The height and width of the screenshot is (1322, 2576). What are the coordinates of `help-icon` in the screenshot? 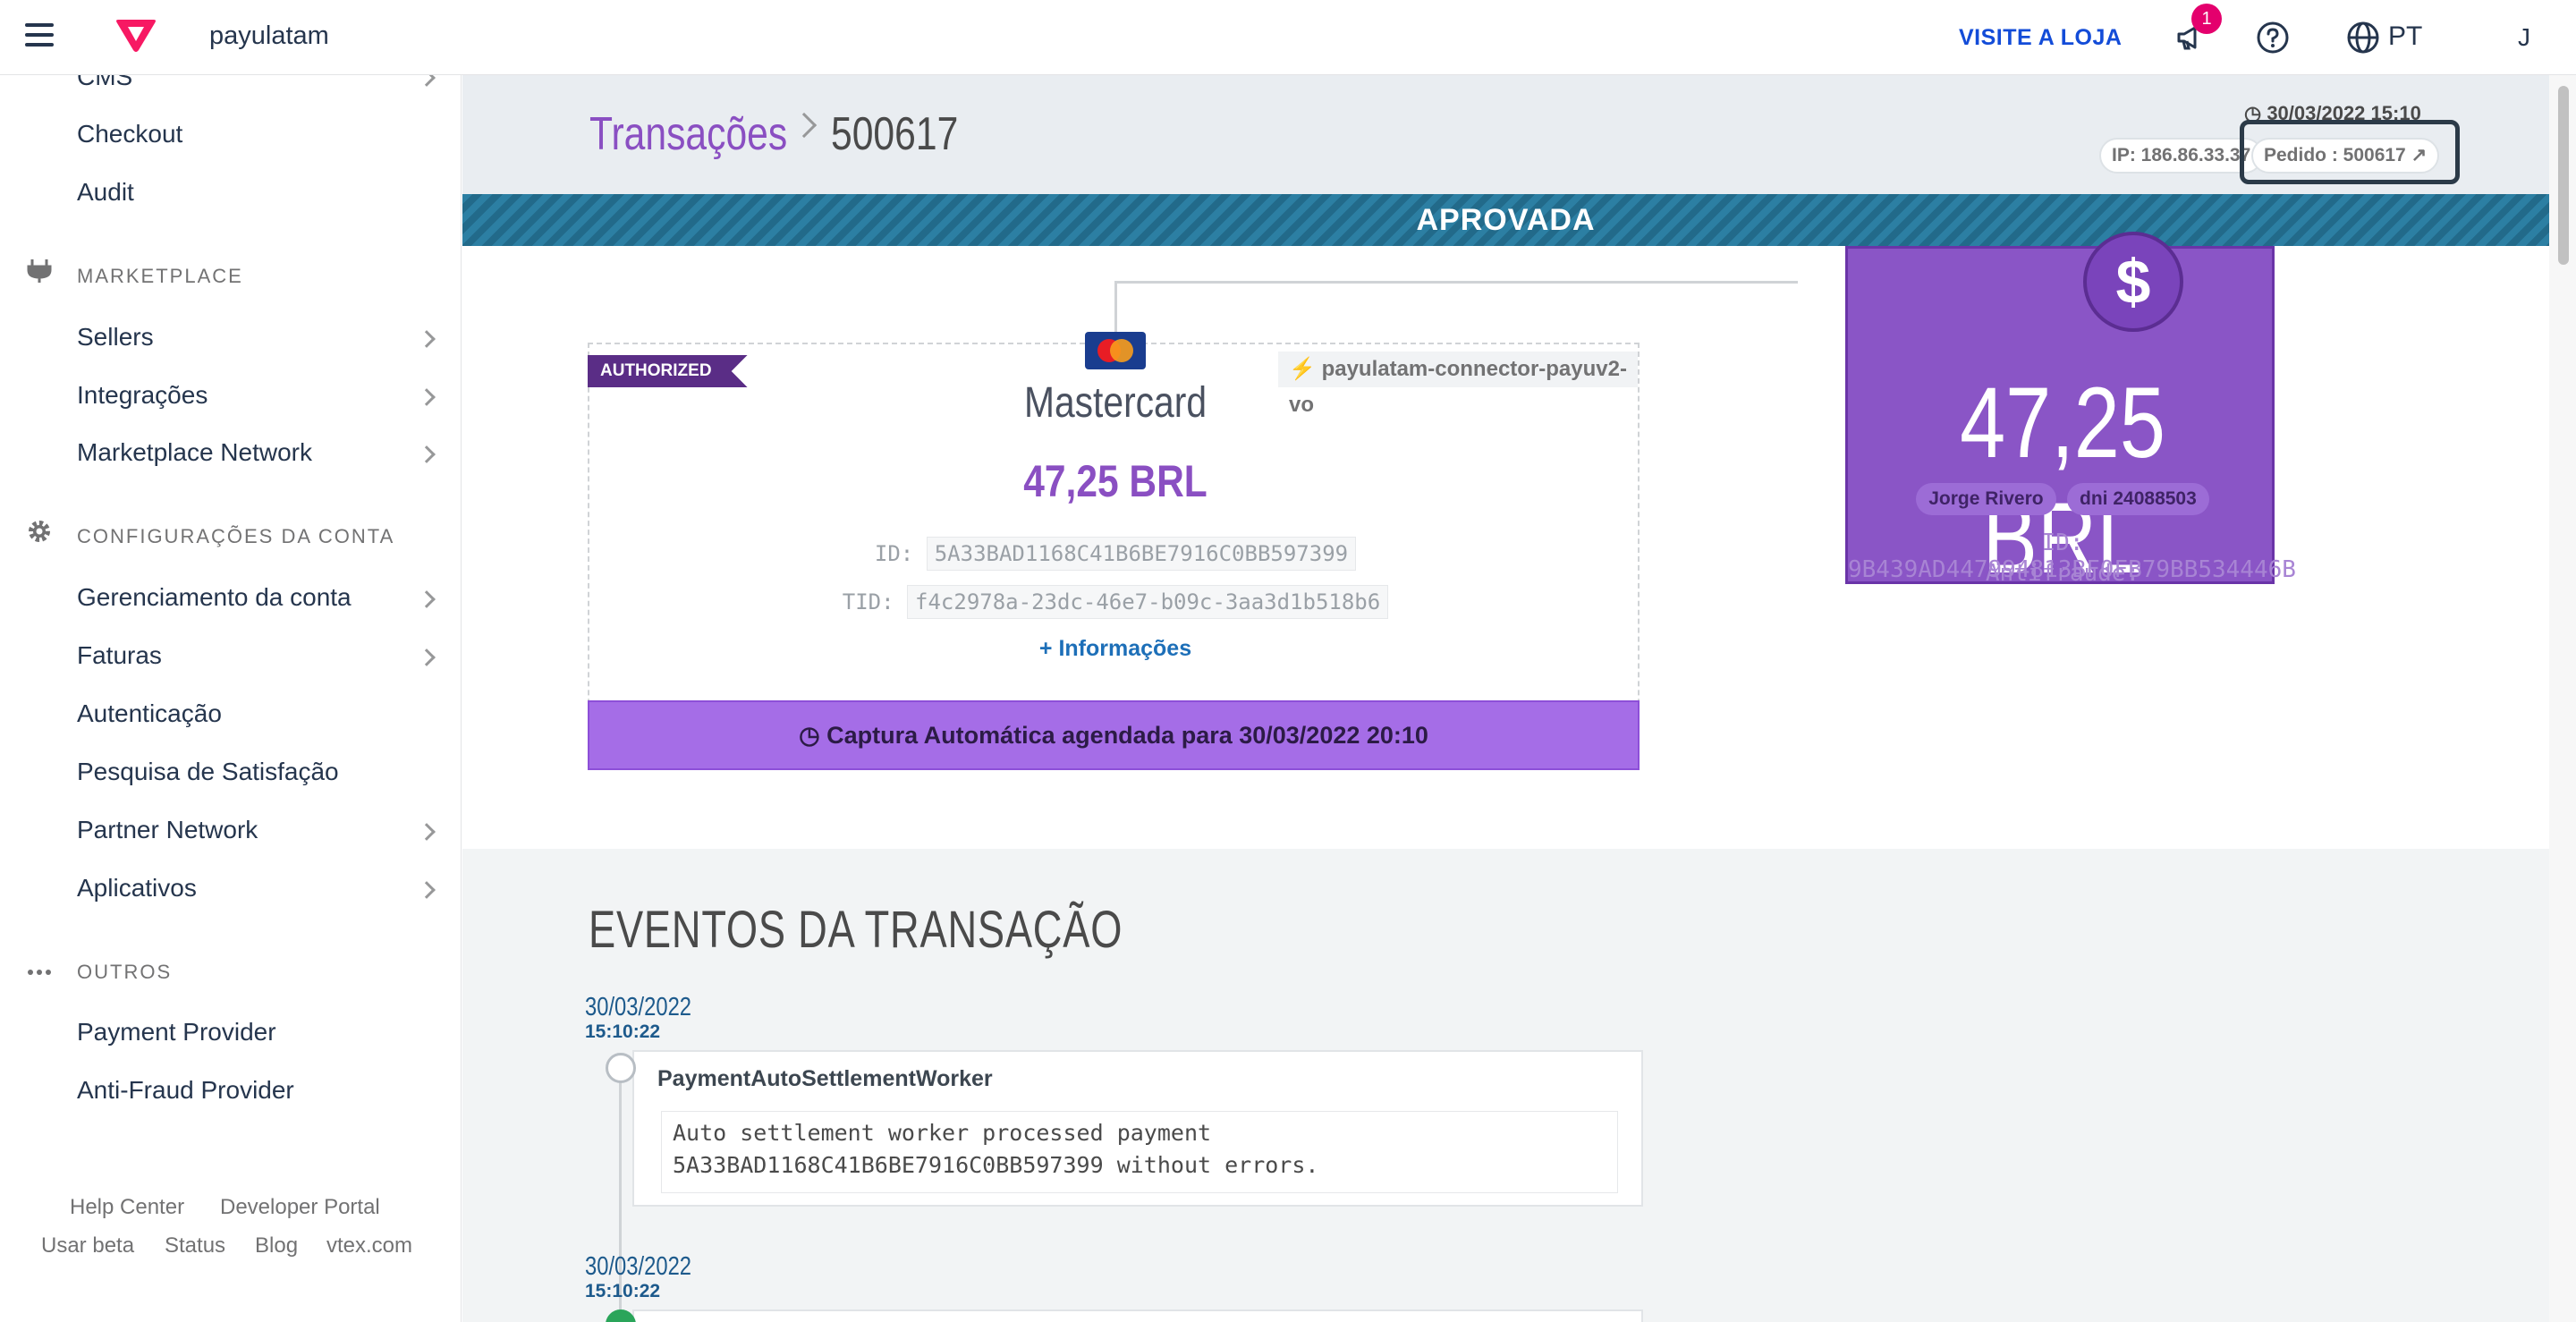 It's located at (2273, 38).